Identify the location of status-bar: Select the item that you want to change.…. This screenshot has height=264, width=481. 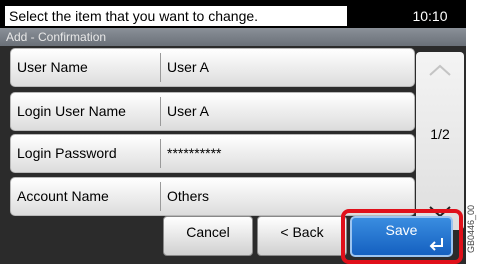
(233, 14).